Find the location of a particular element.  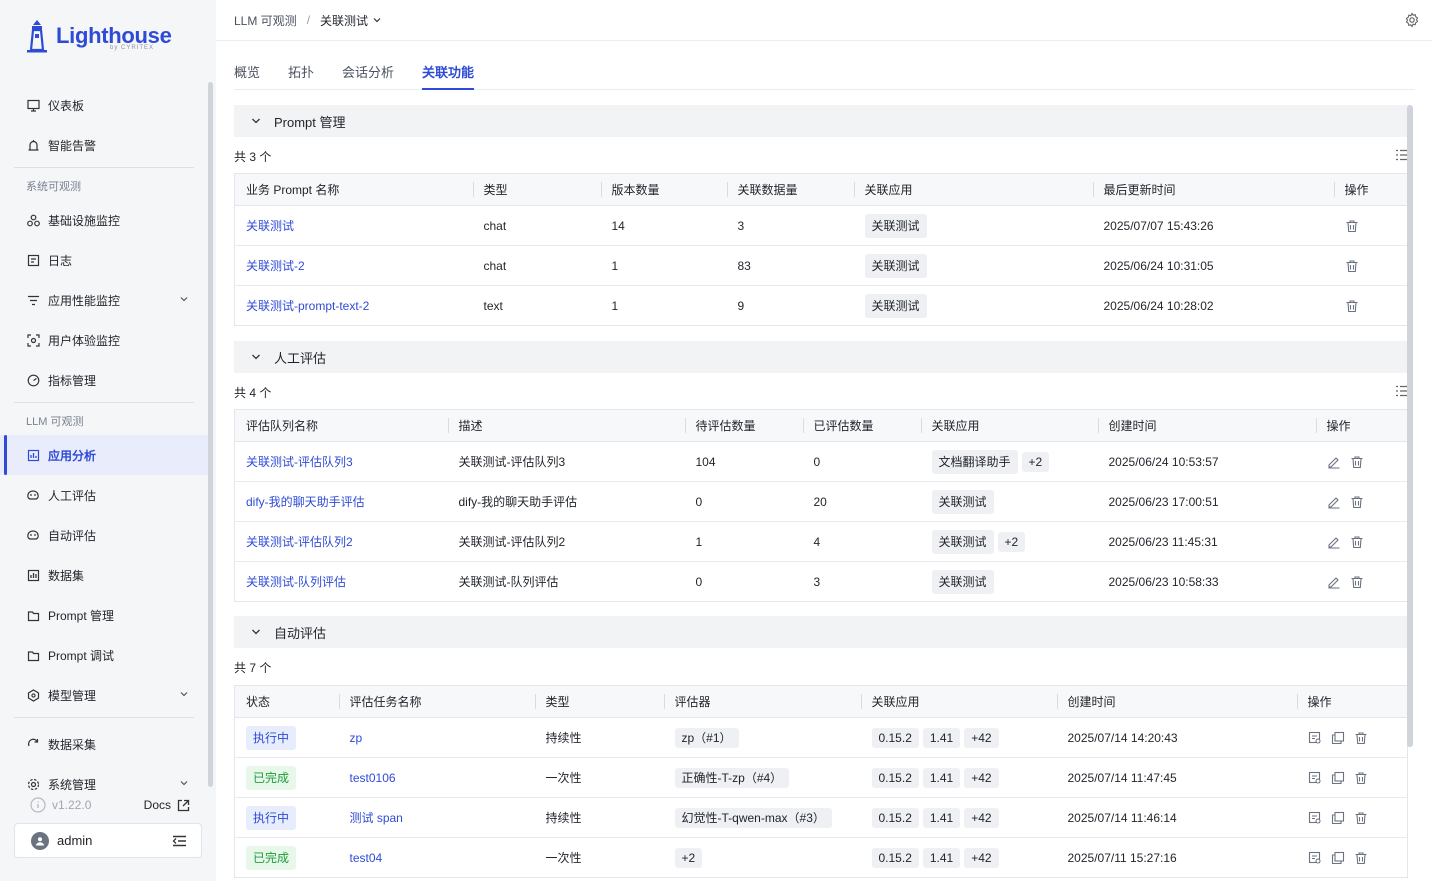

sidebar-item-label: 用户体验监控 is located at coordinates (84, 340).